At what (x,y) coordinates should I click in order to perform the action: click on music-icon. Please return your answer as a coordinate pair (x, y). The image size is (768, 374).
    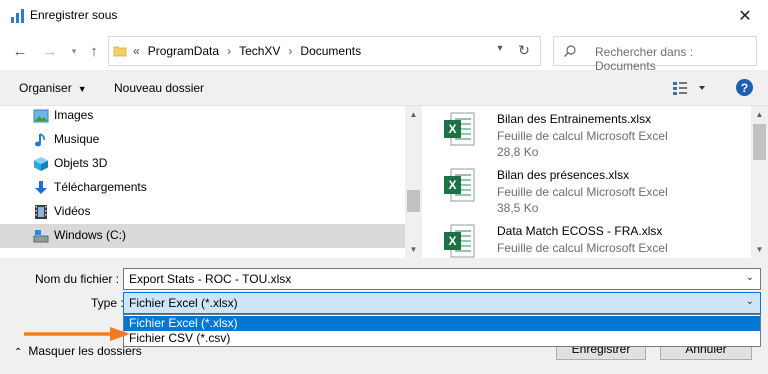
    Looking at the image, I should click on (40, 140).